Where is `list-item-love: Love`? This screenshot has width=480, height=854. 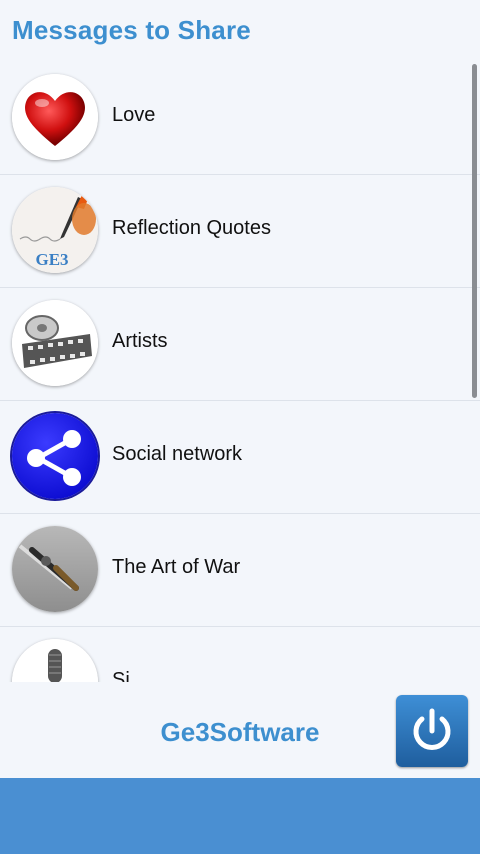
list-item-love: Love is located at coordinates (240, 118).